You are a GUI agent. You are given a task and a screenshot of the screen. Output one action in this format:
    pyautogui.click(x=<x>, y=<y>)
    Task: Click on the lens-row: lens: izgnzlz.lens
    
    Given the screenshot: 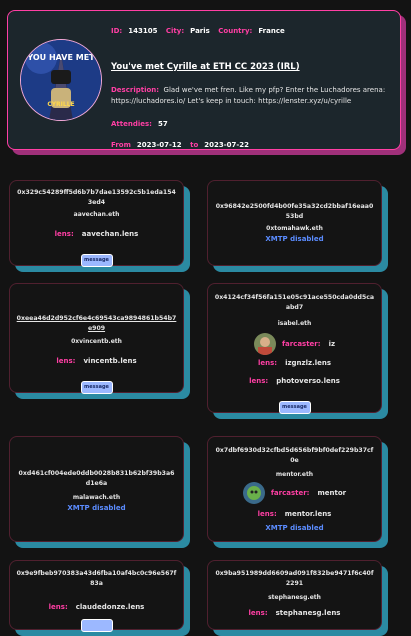 What is the action you would take?
    pyautogui.click(x=294, y=363)
    